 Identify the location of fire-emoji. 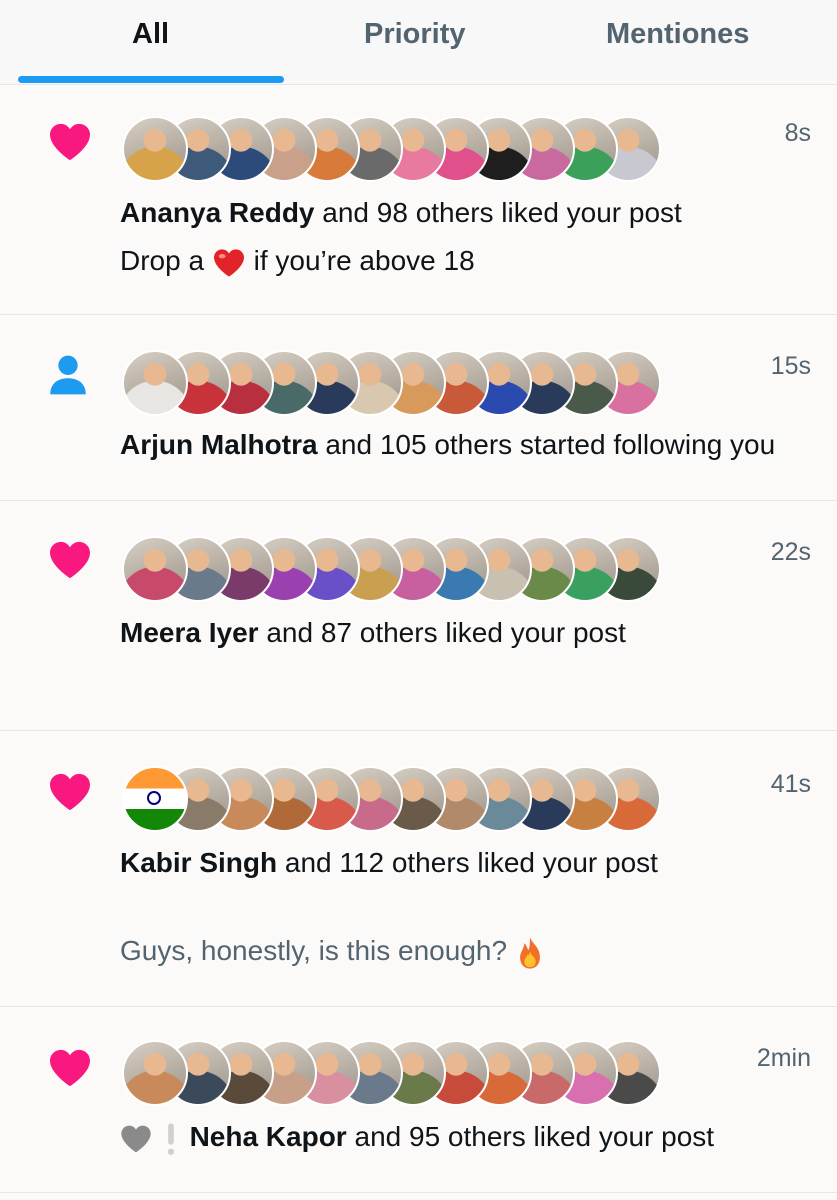
(529, 953).